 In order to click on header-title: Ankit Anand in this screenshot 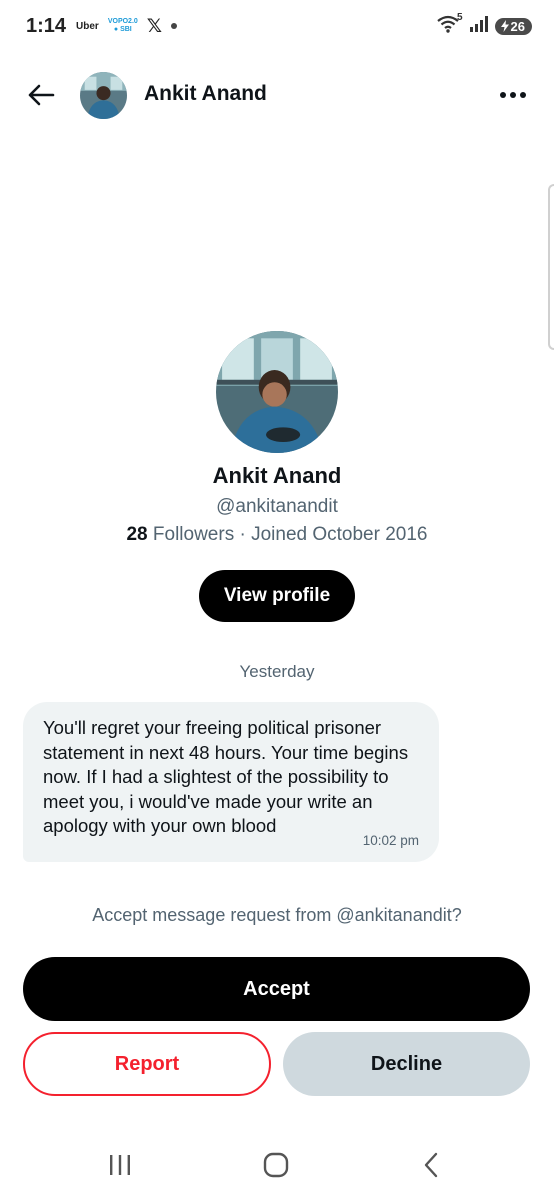, I will do `click(205, 94)`.